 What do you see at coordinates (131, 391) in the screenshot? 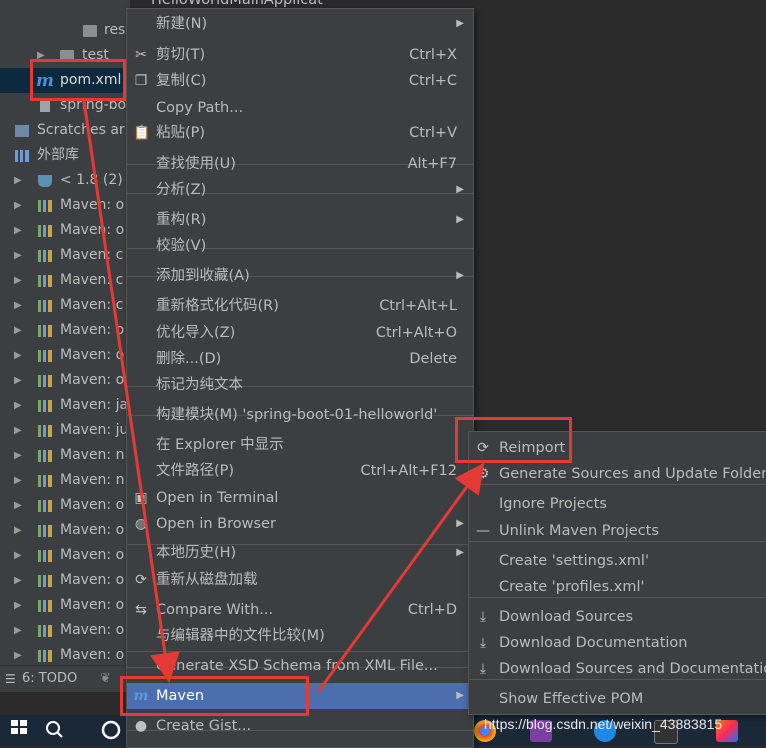
I see `arrow-pom-to-maven` at bounding box center [131, 391].